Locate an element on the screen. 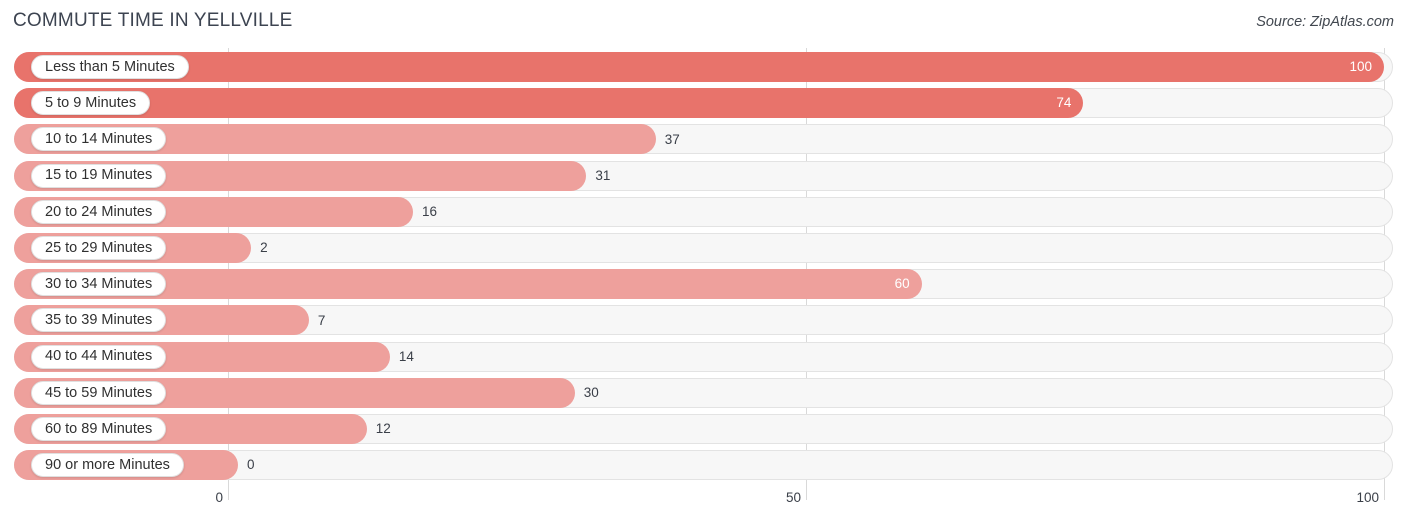 This screenshot has height=523, width=1406. axis-tick-label-100: 100 is located at coordinates (1367, 497).